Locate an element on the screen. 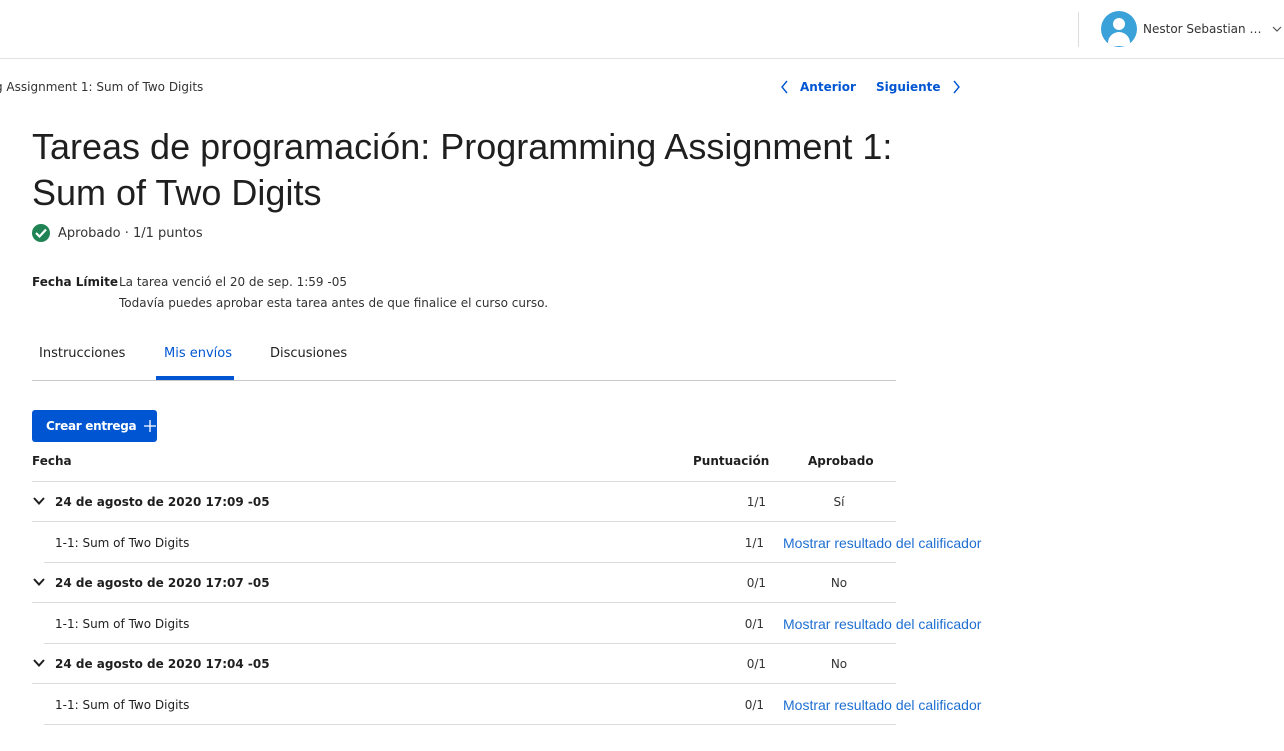 The width and height of the screenshot is (1284, 751). previous-button: Anterior is located at coordinates (818, 87).